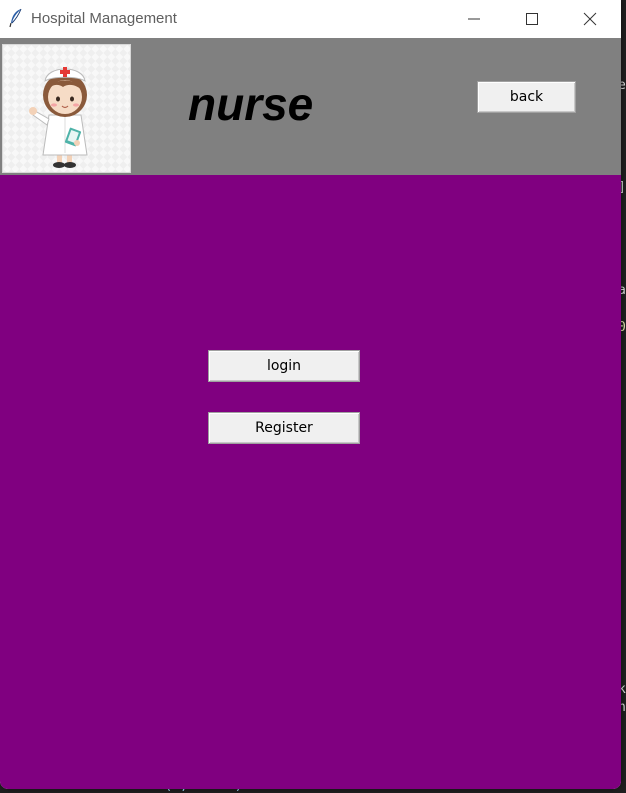  Describe the element at coordinates (284, 366) in the screenshot. I see `login-button: login` at that location.